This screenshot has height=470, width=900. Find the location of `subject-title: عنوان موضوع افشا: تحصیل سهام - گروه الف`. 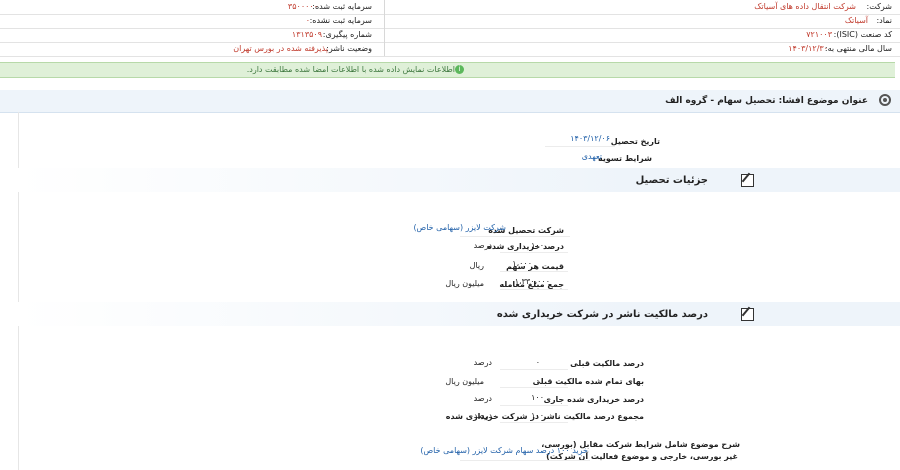

subject-title: عنوان موضوع افشا: تحصیل سهام - گروه الف is located at coordinates (766, 101).